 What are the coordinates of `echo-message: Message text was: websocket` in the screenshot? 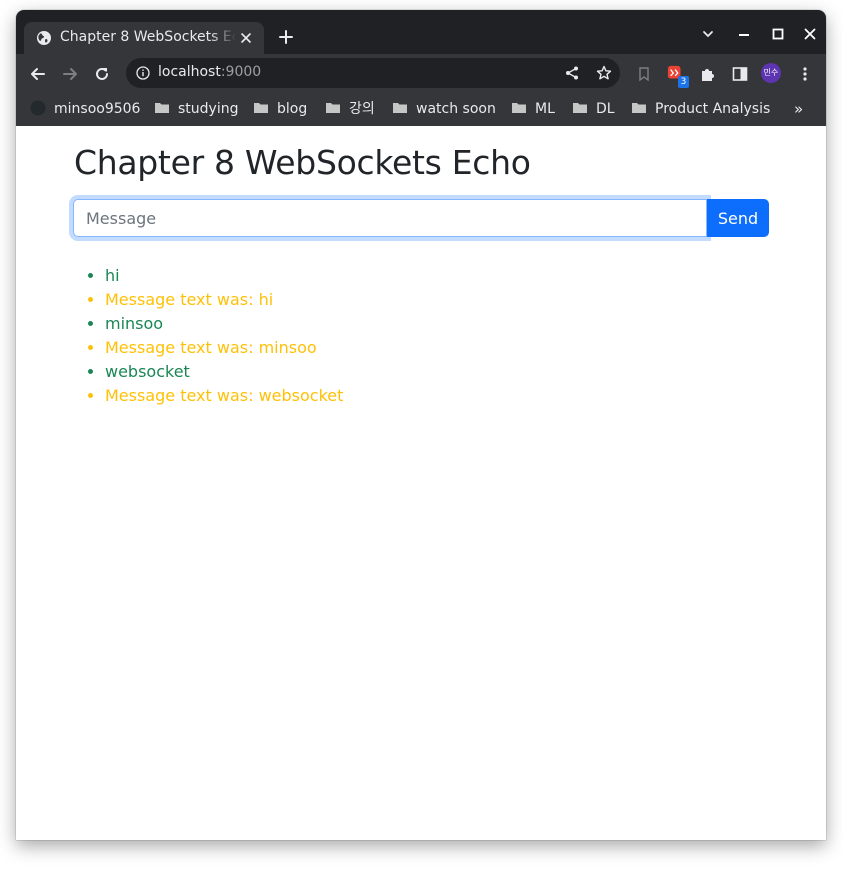 It's located at (224, 396).